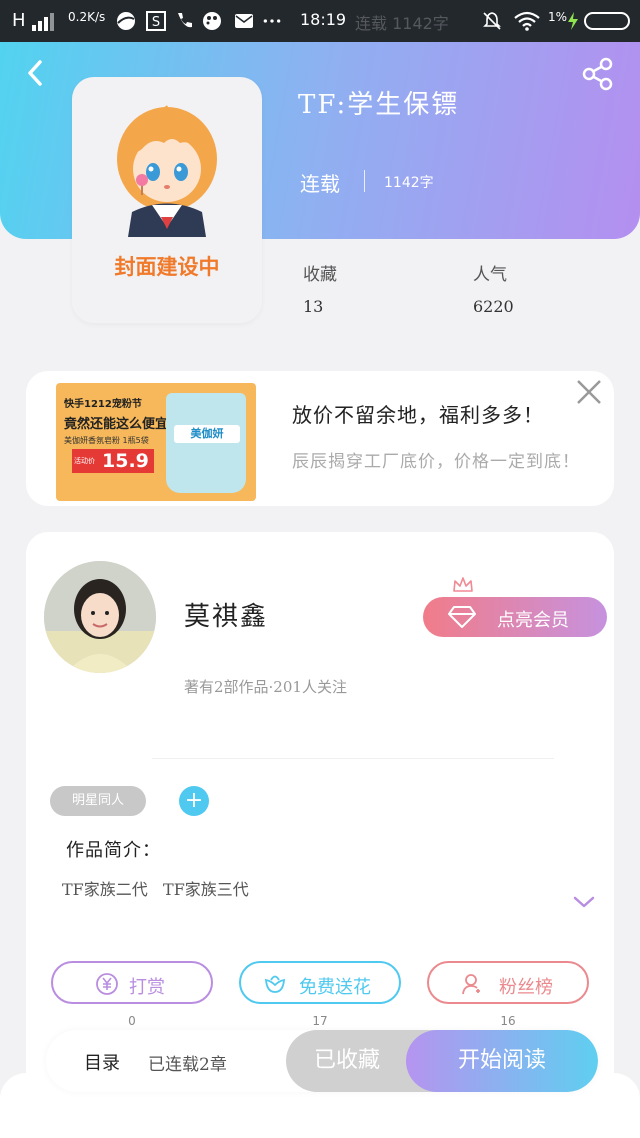  What do you see at coordinates (100, 617) in the screenshot?
I see `avatar` at bounding box center [100, 617].